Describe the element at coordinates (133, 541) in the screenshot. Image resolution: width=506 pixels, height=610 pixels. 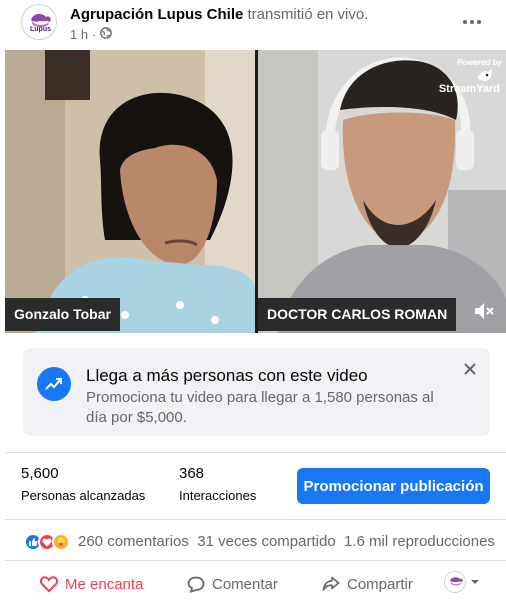
I see `comments-count: 260 comentarios` at that location.